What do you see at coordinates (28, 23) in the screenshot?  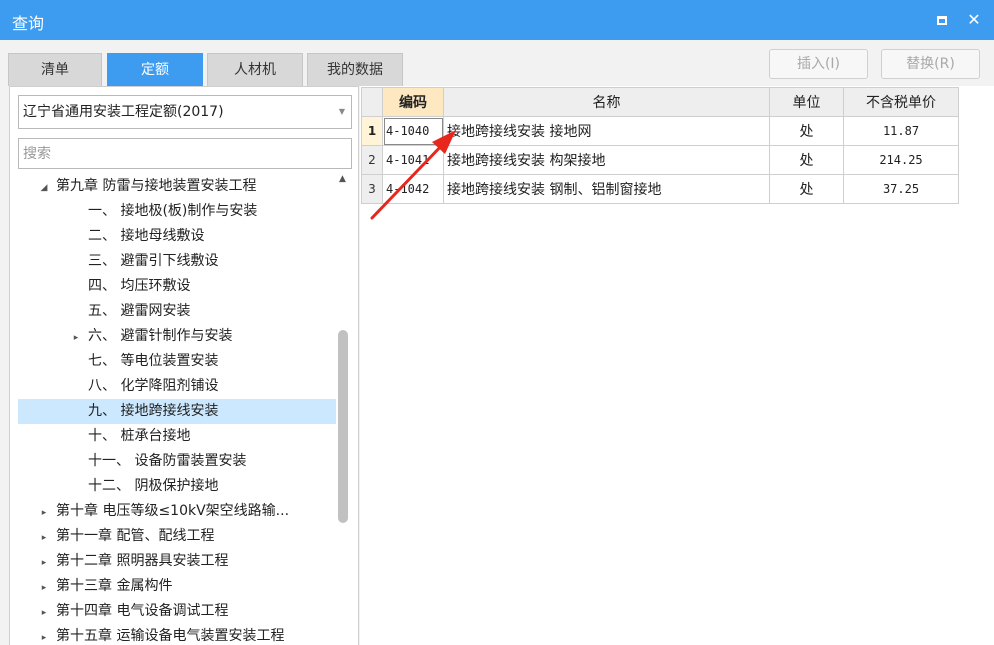 I see `window-title: 查询` at bounding box center [28, 23].